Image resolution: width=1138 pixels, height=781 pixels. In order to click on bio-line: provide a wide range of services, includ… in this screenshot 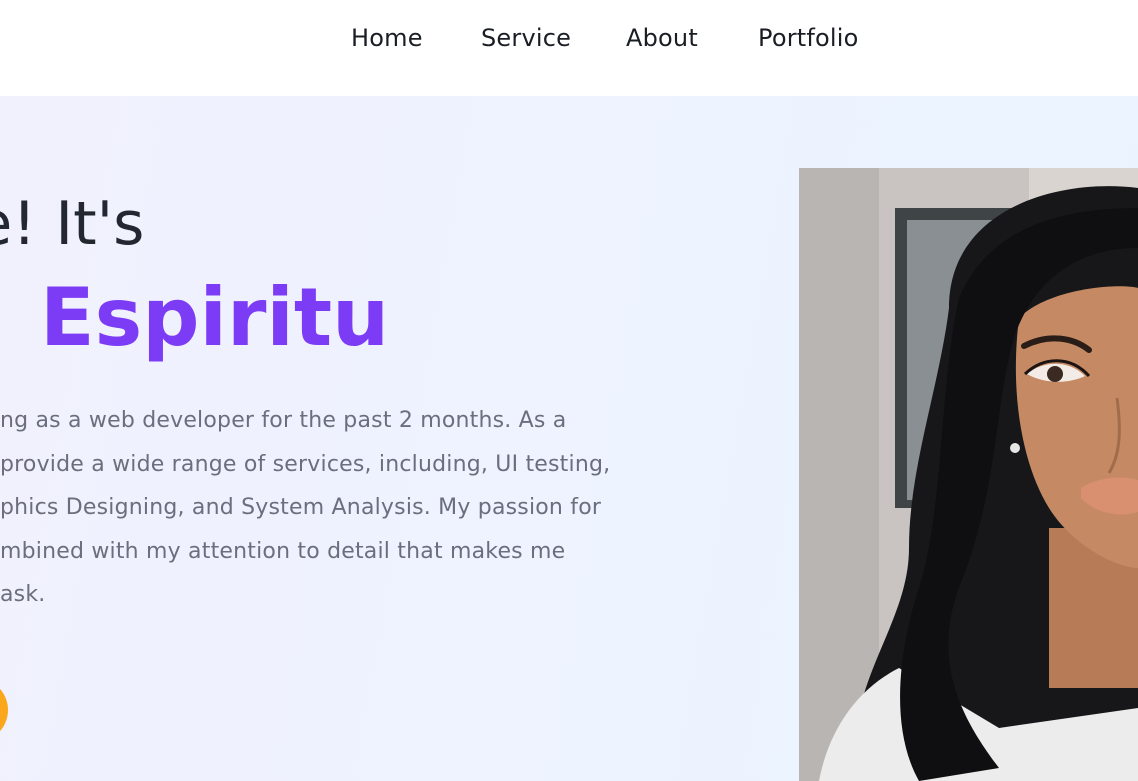, I will do `click(305, 464)`.